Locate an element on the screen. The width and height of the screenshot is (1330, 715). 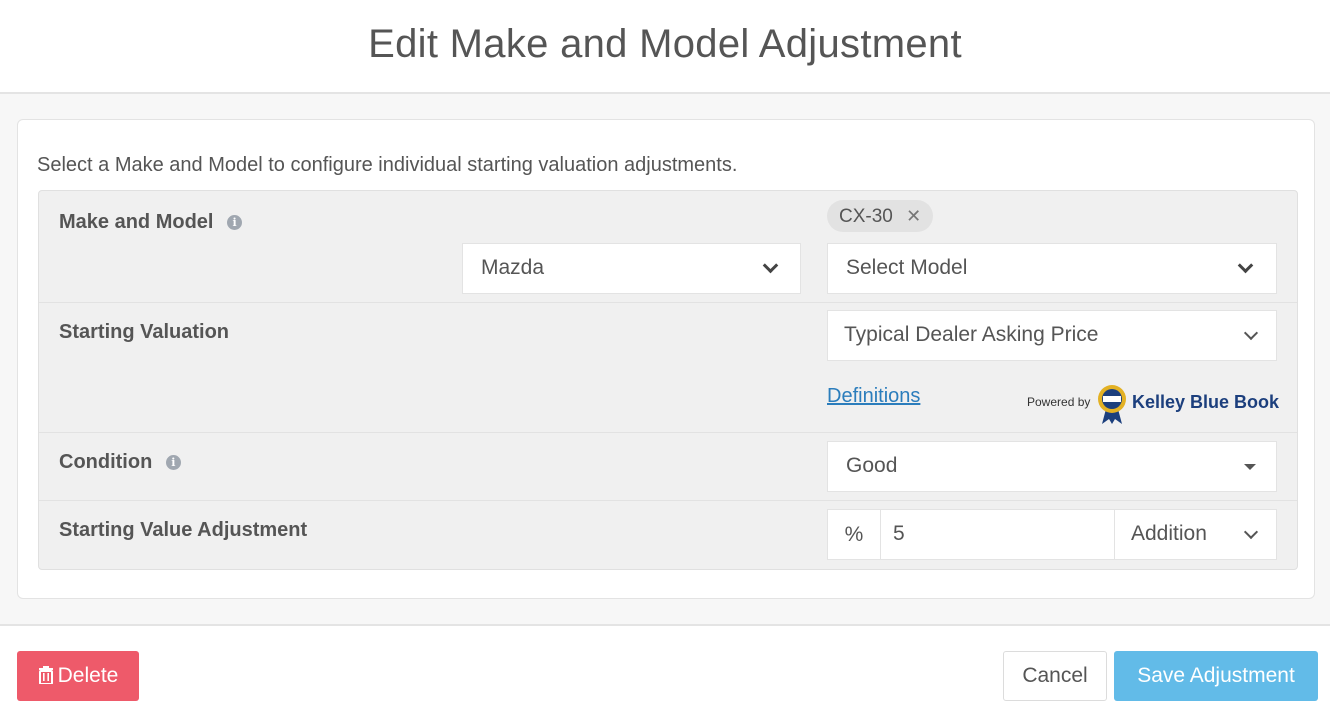
make-select: Mazda is located at coordinates (631, 268).